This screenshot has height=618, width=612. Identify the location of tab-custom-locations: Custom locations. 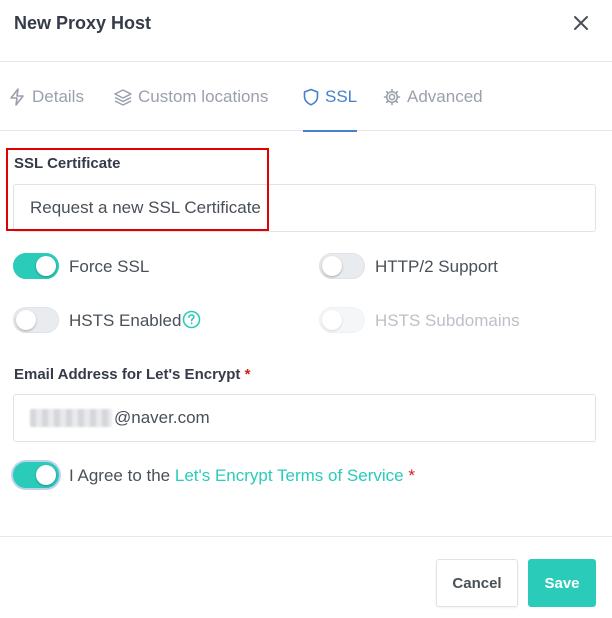
(191, 96).